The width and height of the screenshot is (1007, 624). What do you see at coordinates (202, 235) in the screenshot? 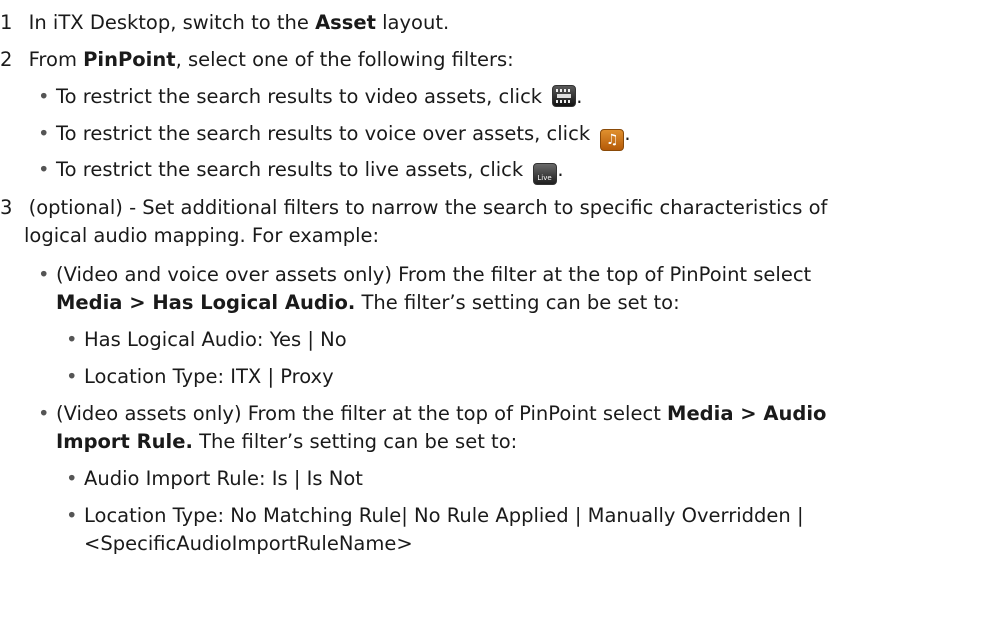
I see `step-3-continued: logical audio mapping. For example:` at bounding box center [202, 235].